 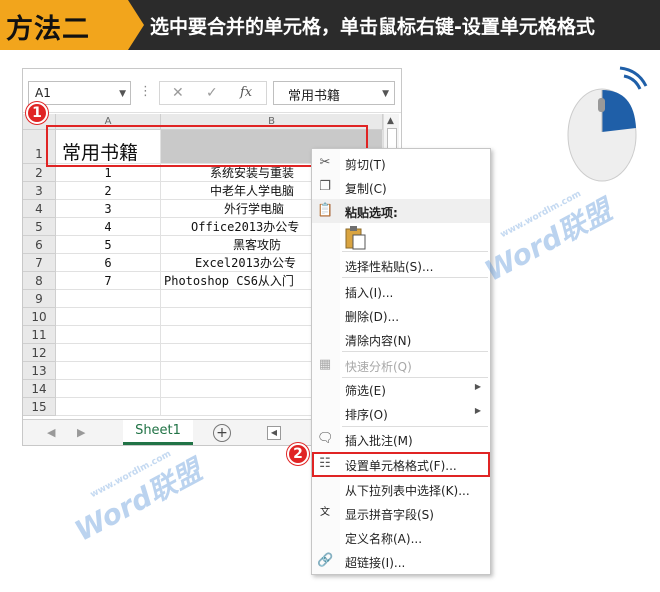 What do you see at coordinates (378, 341) in the screenshot?
I see `menu-item-label: 清除内容(N)` at bounding box center [378, 341].